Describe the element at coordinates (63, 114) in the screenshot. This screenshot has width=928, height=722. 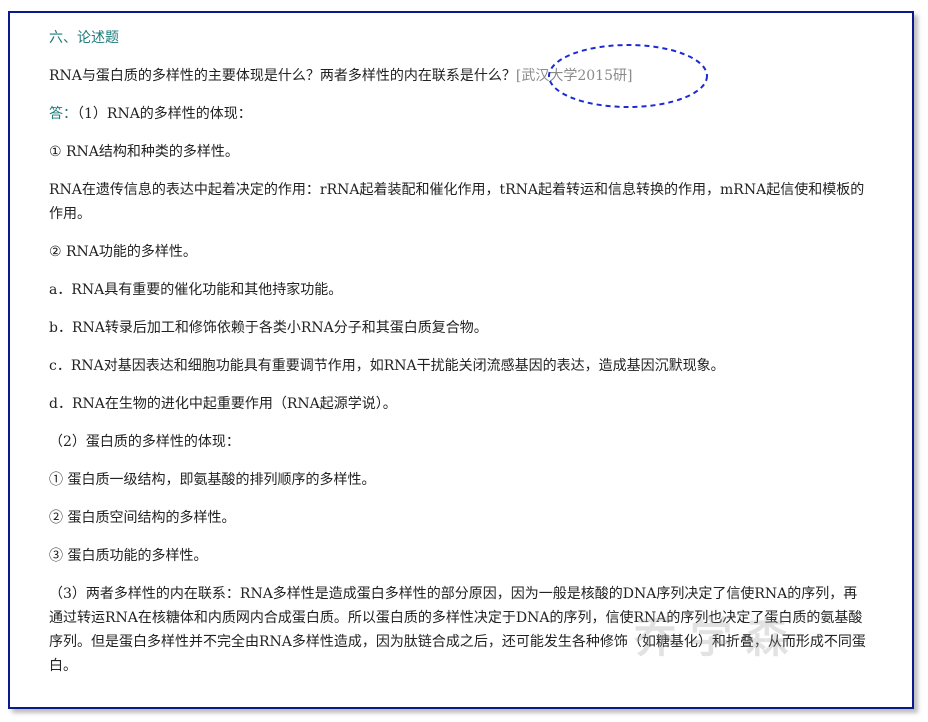
I see `answer-label: 答：` at that location.